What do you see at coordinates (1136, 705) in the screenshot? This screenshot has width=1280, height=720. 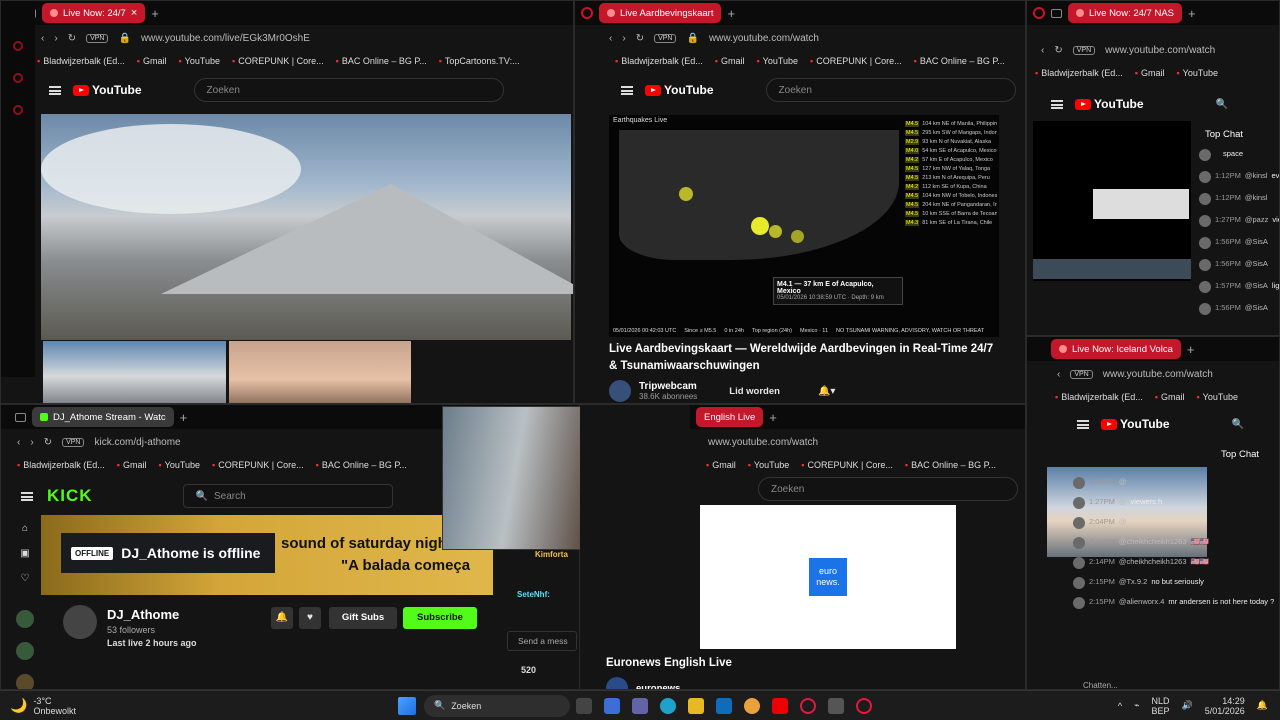 I see `network-icon: ⌁` at bounding box center [1136, 705].